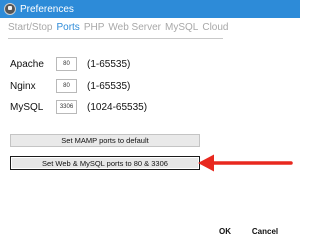  I want to click on tab-ports: Ports, so click(67, 30).